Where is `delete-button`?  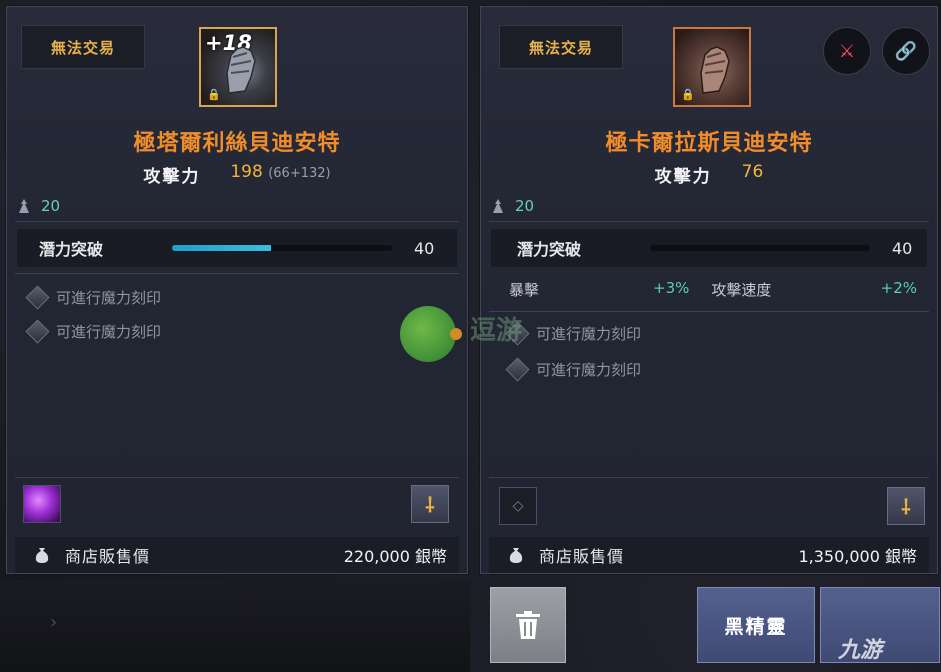 delete-button is located at coordinates (528, 625).